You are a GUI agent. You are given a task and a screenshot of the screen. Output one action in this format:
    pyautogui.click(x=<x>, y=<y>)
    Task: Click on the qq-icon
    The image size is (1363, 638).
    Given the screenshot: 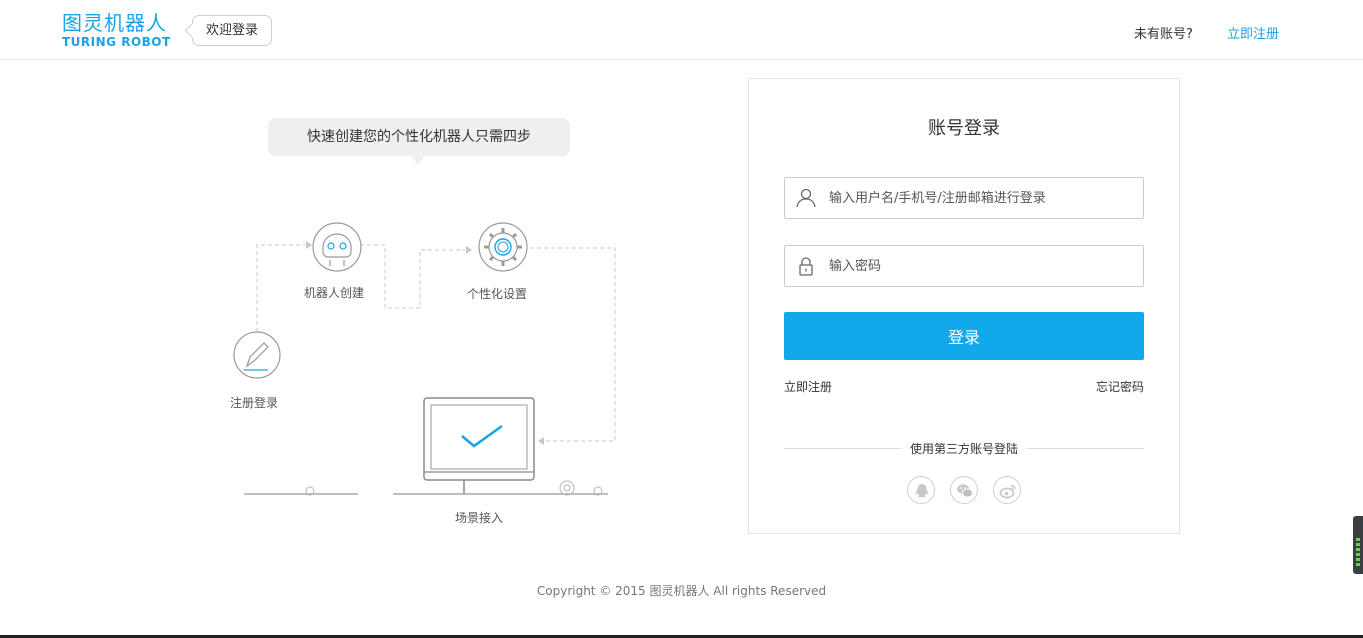 What is the action you would take?
    pyautogui.click(x=922, y=491)
    